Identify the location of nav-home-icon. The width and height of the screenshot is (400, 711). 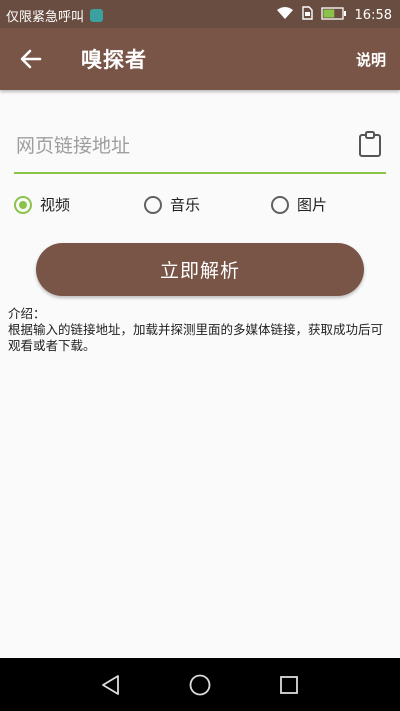
(200, 685).